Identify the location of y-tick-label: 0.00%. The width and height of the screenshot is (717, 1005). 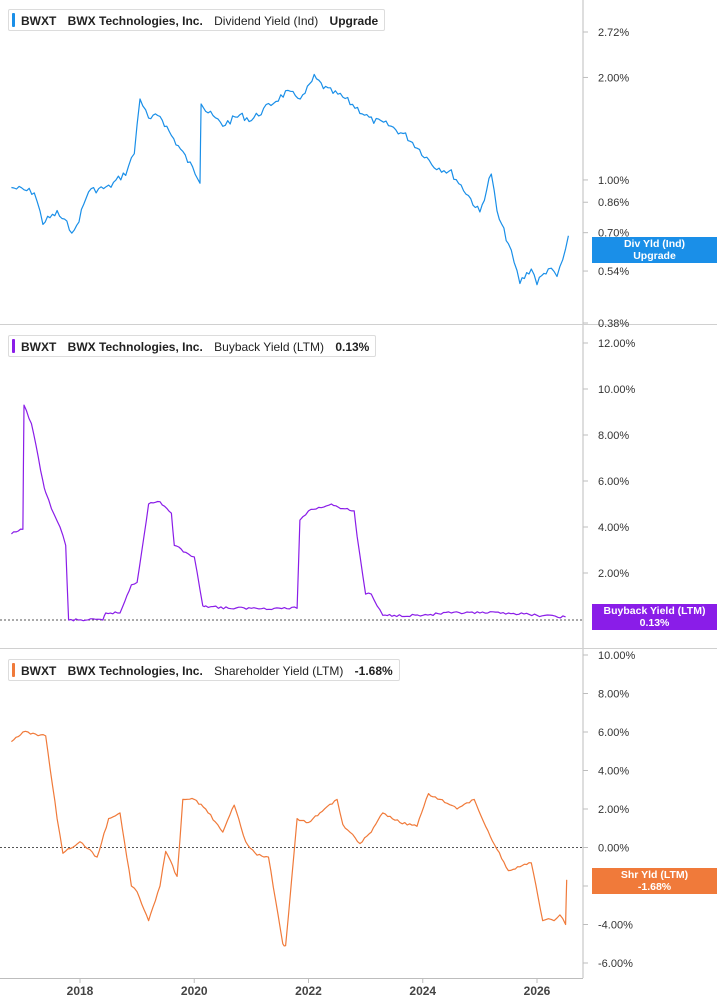
(613, 849).